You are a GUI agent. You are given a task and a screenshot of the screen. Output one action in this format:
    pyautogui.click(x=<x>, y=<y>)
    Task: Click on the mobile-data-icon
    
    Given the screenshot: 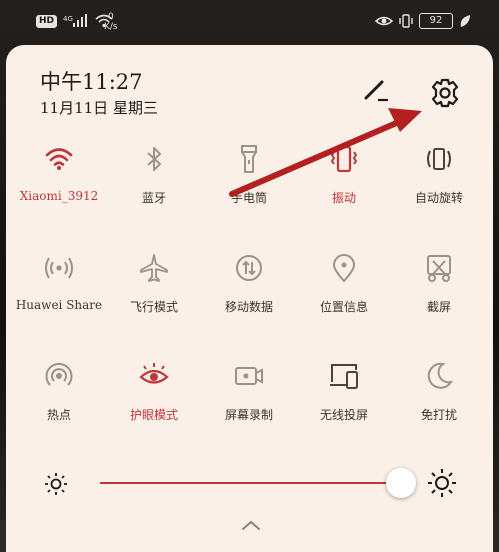 What is the action you would take?
    pyautogui.click(x=249, y=268)
    